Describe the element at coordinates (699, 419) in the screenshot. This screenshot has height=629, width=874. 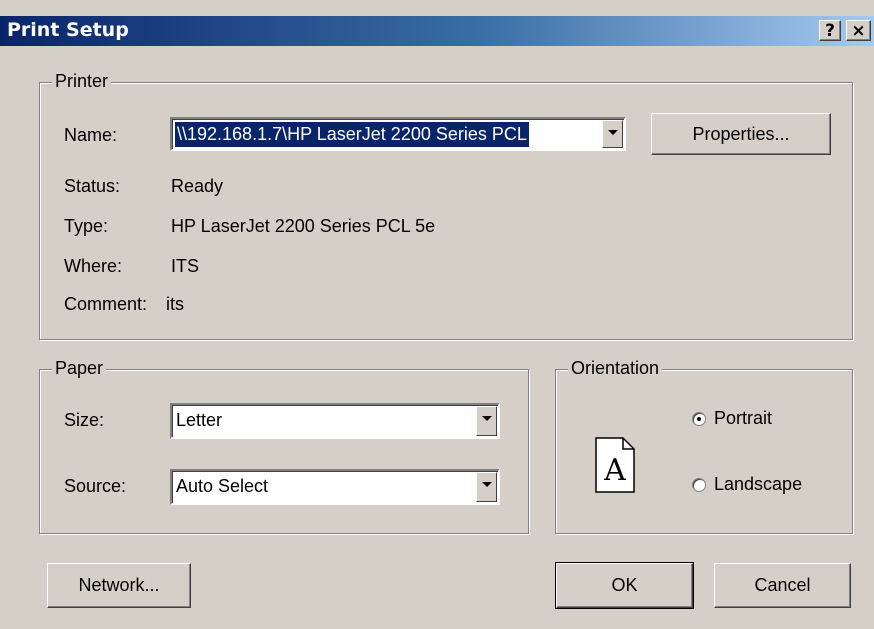
I see `portrait-radio` at that location.